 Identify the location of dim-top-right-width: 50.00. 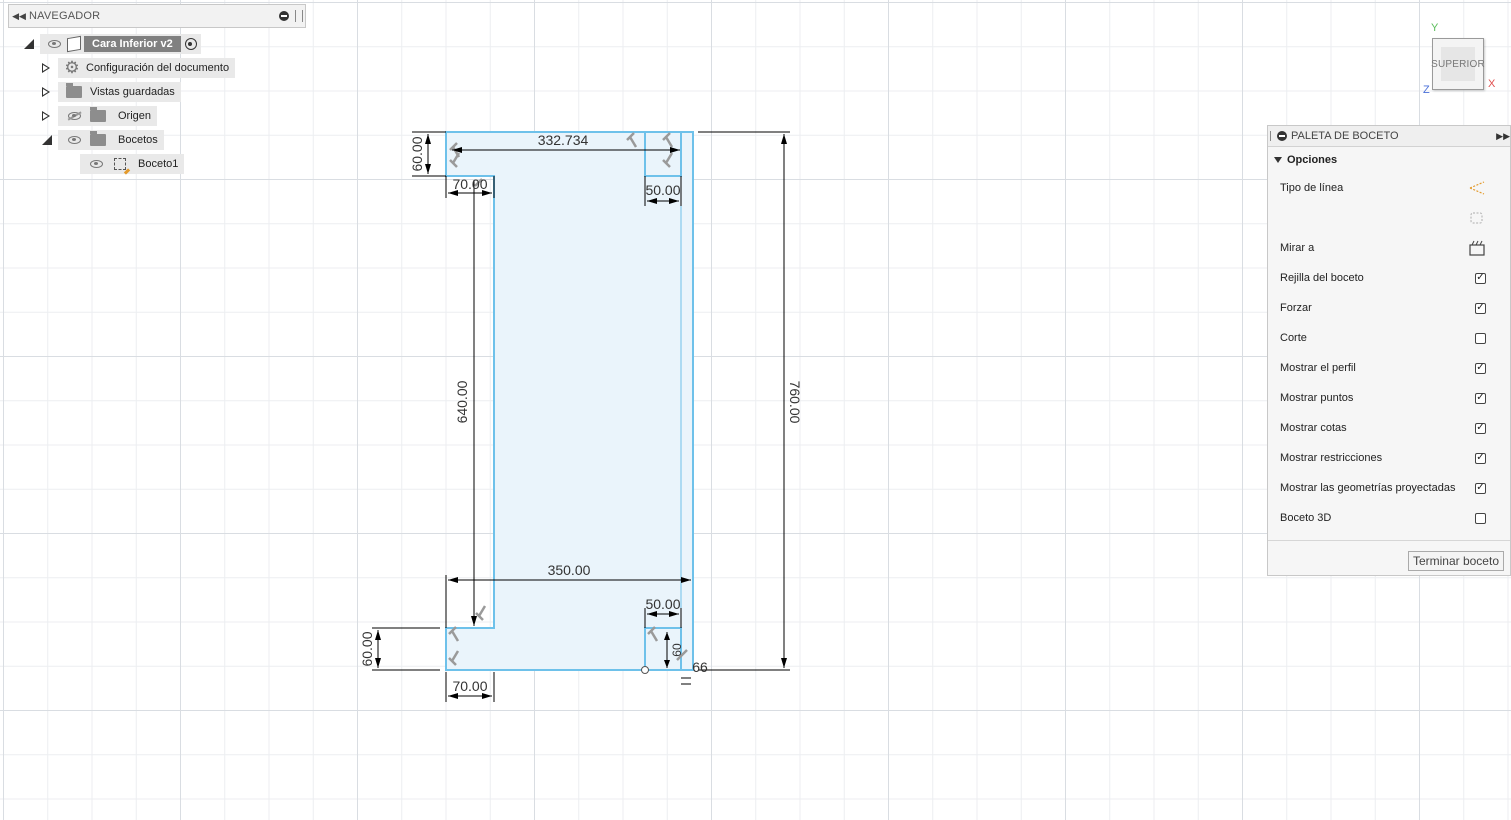
(662, 190).